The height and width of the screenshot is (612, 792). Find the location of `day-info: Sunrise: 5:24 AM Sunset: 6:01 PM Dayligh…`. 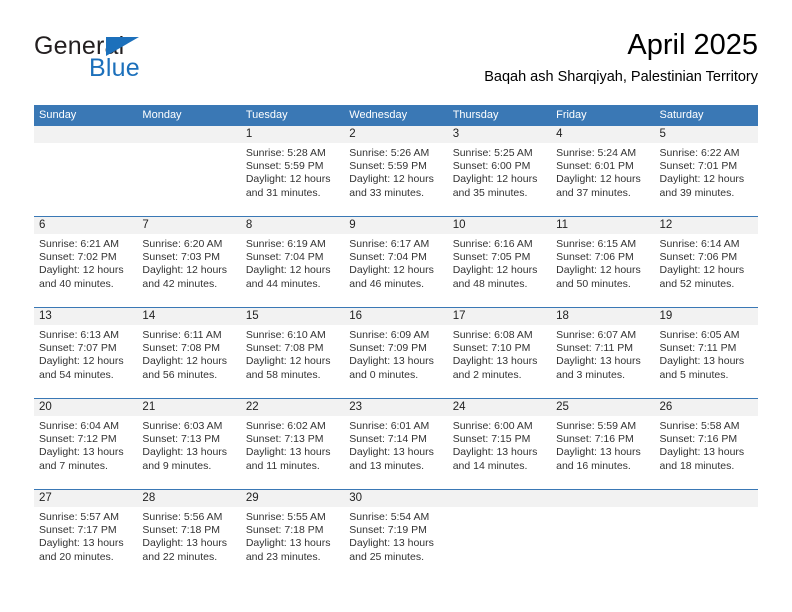

day-info: Sunrise: 5:24 AM Sunset: 6:01 PM Dayligh… is located at coordinates (602, 173).